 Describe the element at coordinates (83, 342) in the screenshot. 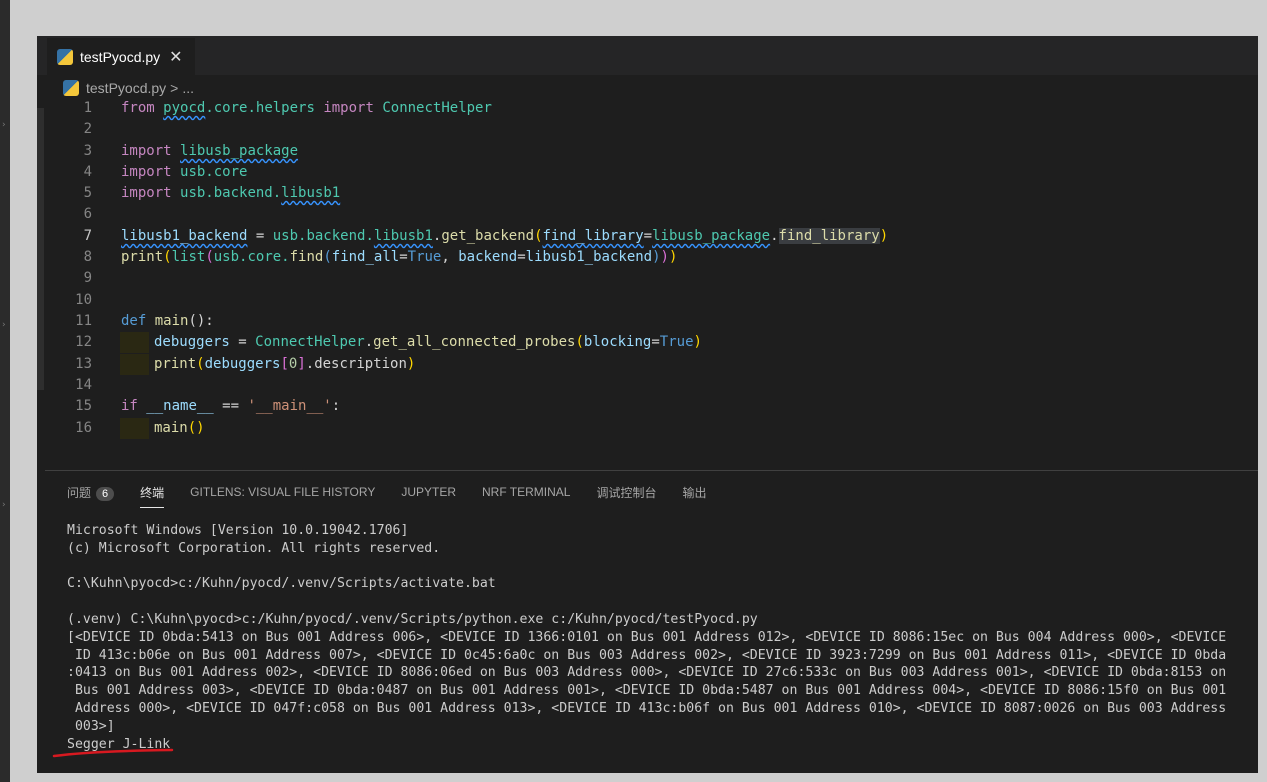

I see `line-number: 12` at that location.